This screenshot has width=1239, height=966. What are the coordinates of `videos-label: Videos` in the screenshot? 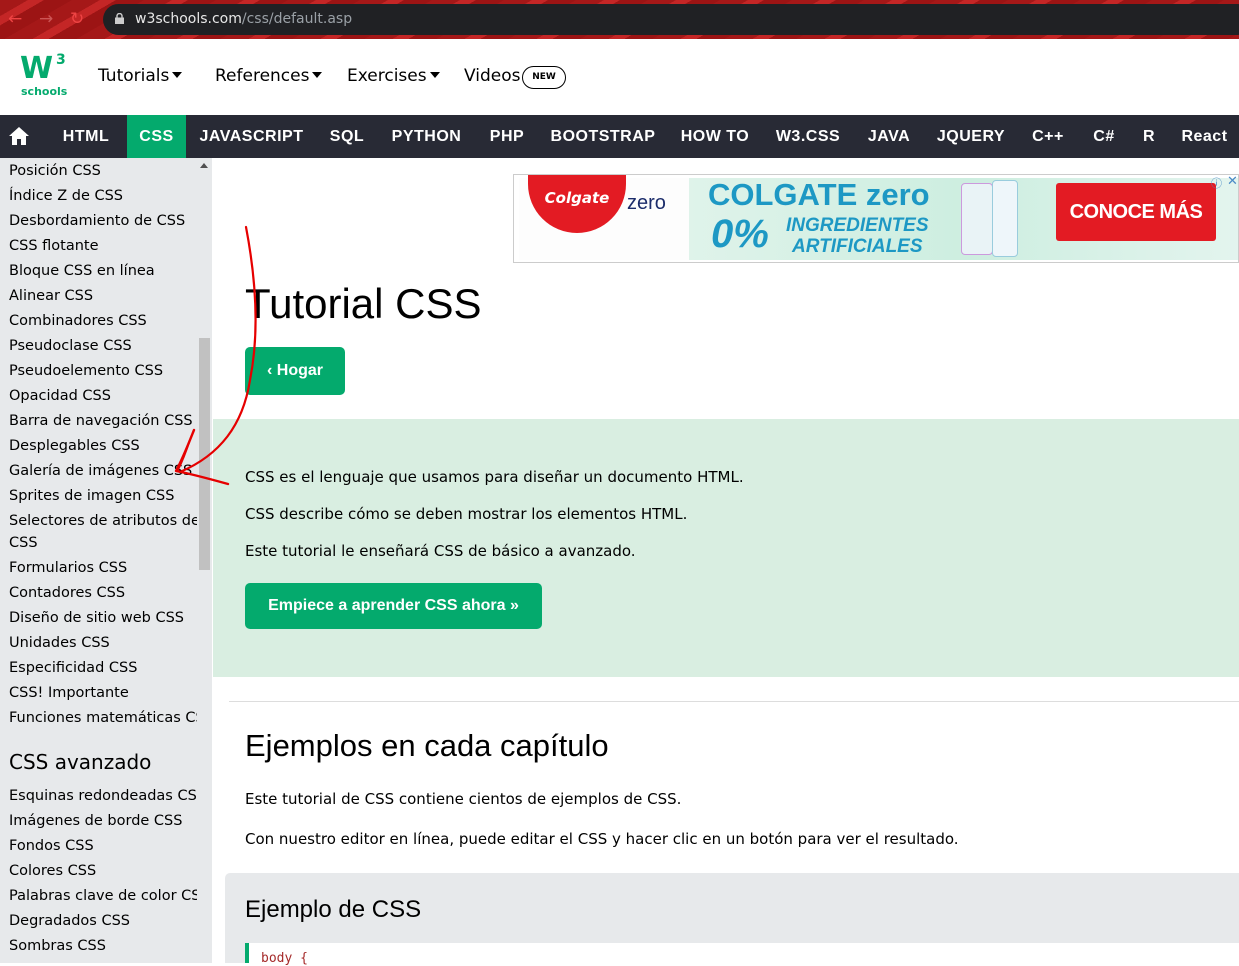 It's located at (492, 76).